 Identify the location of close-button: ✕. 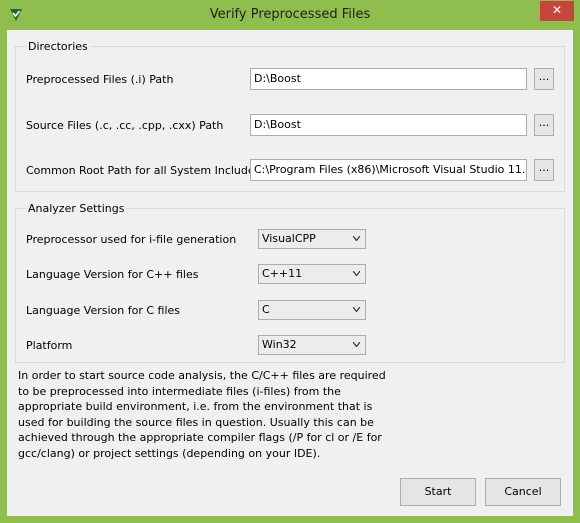
(557, 11).